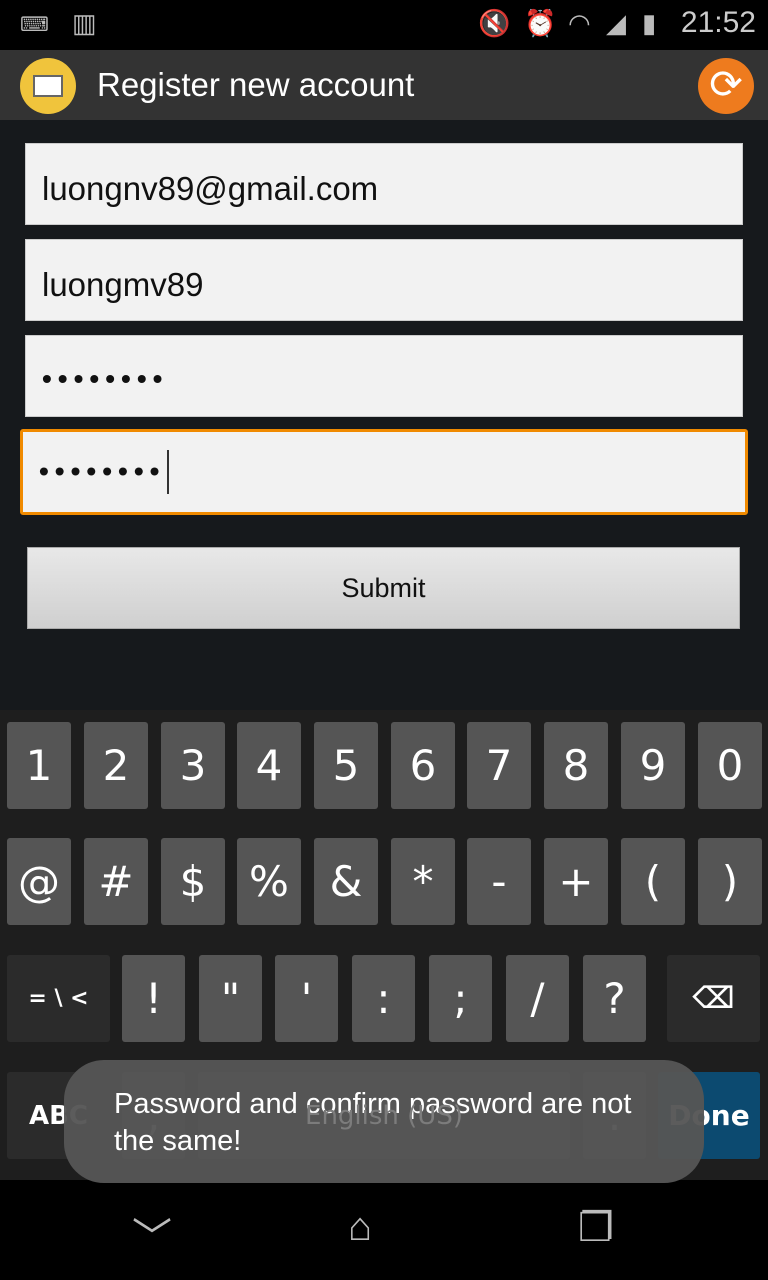  What do you see at coordinates (306, 998) in the screenshot?
I see `key: '` at bounding box center [306, 998].